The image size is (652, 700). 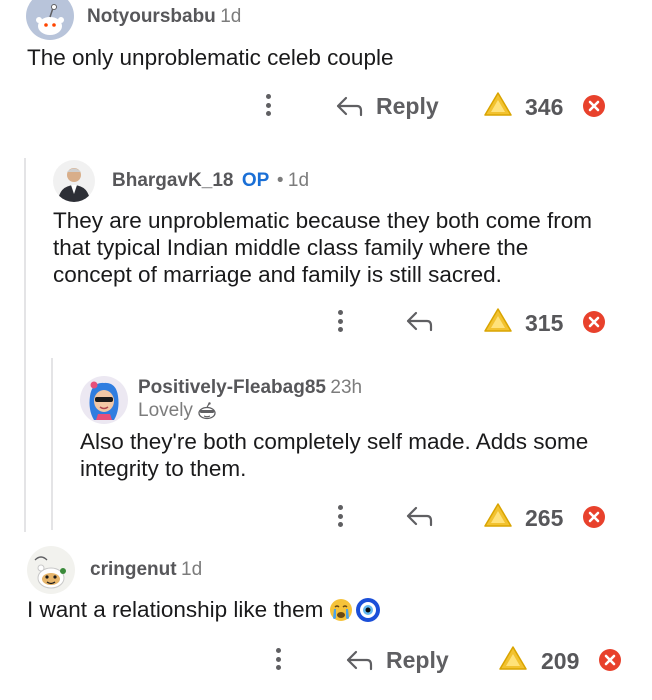 What do you see at coordinates (560, 661) in the screenshot?
I see `score: 209` at bounding box center [560, 661].